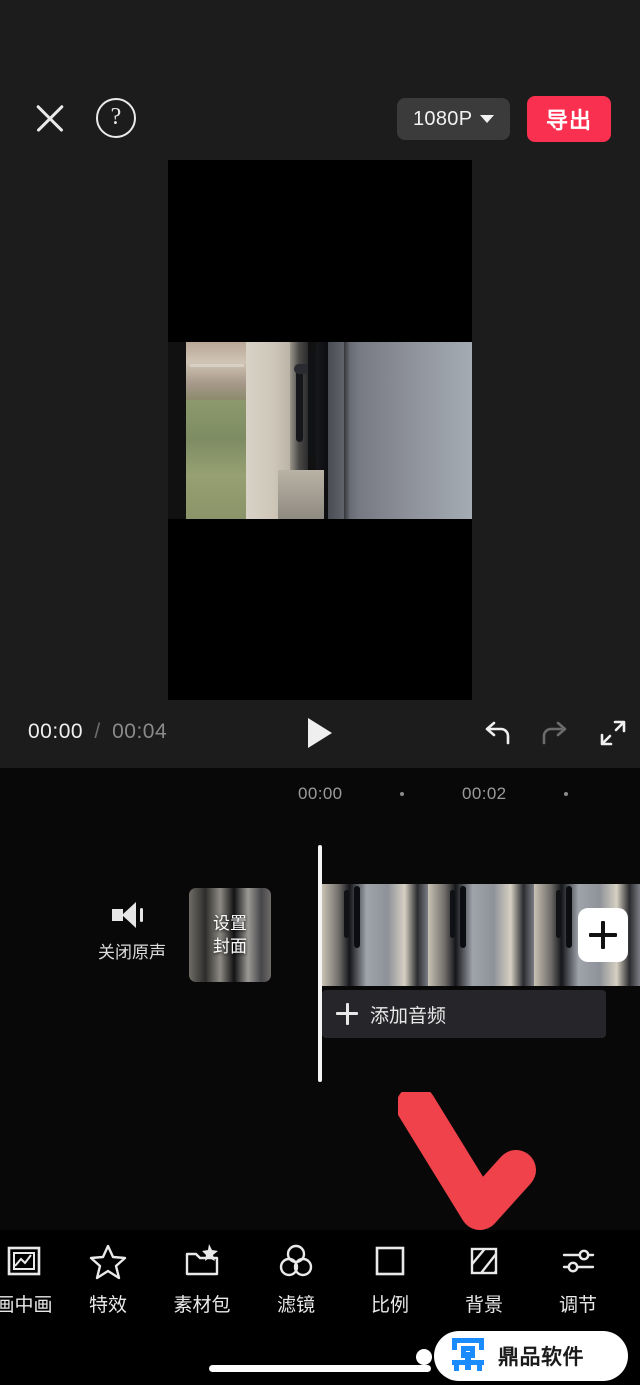 The height and width of the screenshot is (1385, 640). I want to click on tool-effects: 特效, so click(108, 1277).